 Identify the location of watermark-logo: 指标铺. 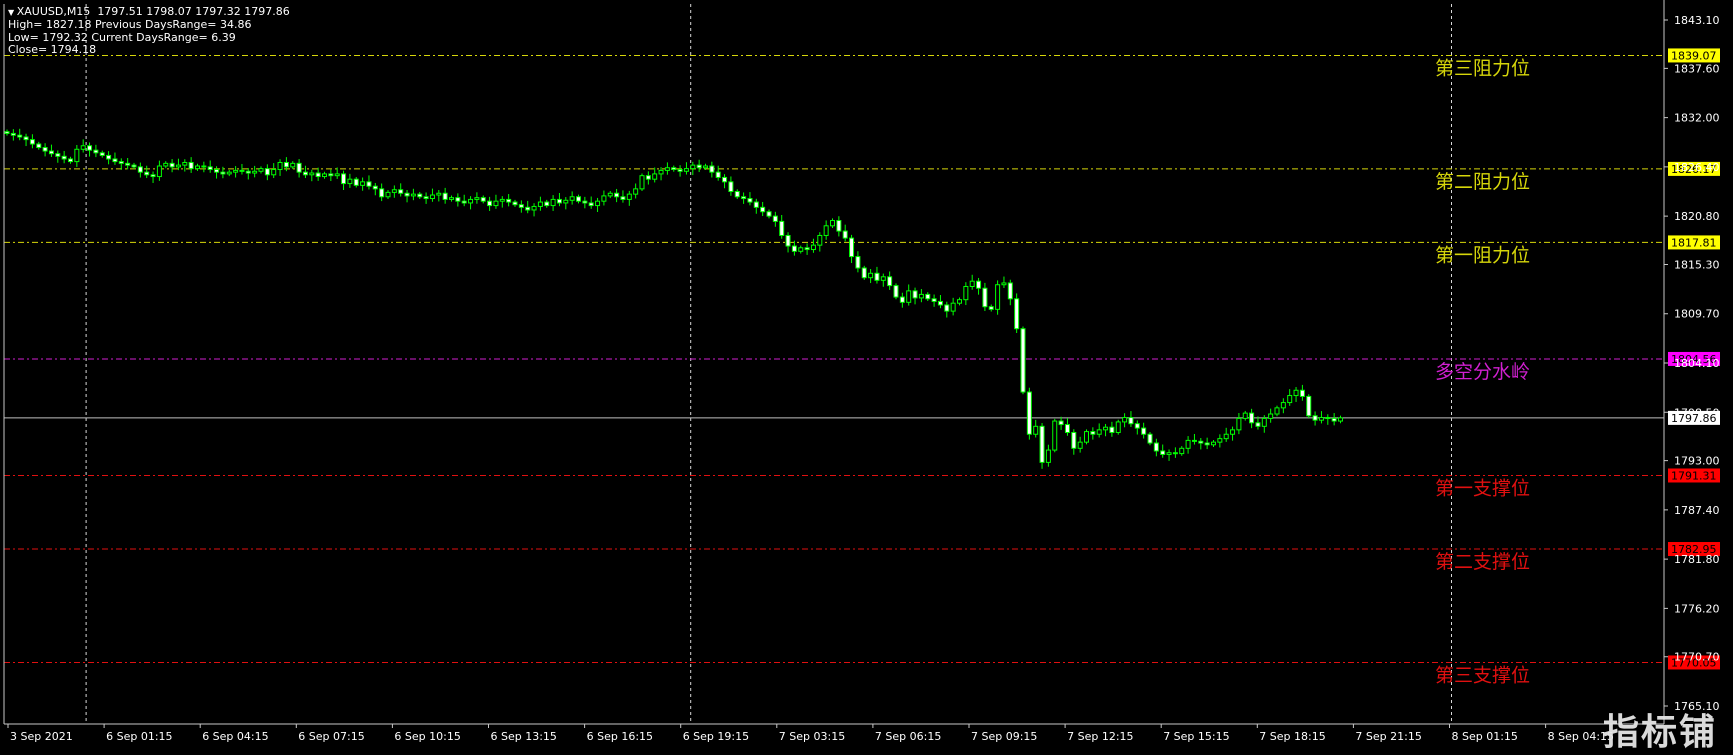
(1660, 732).